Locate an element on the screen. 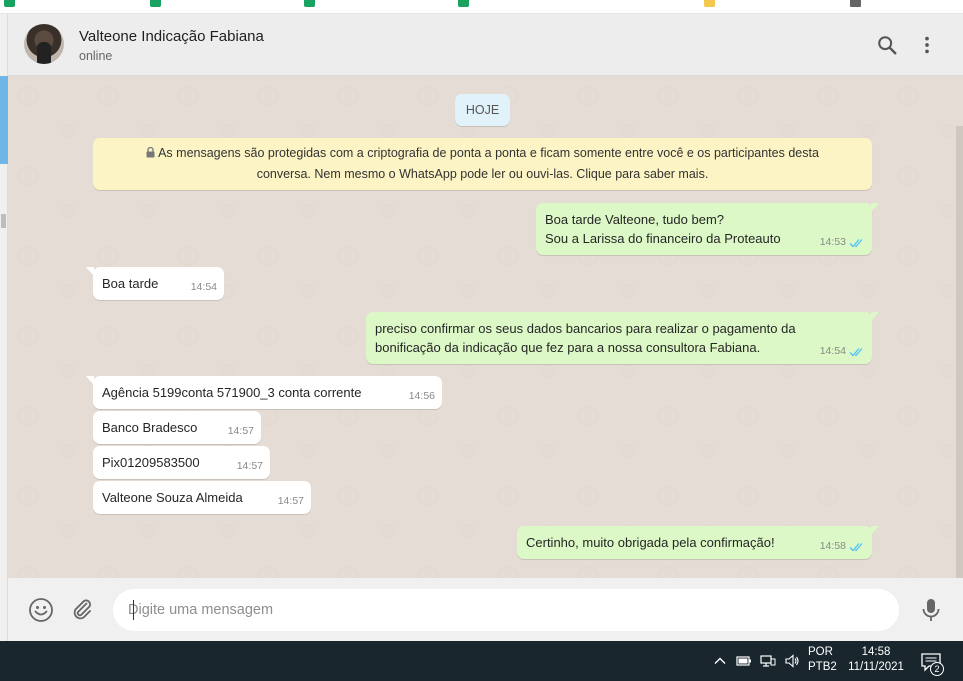 This screenshot has width=963, height=681. reading-list is located at coordinates (855, 4).